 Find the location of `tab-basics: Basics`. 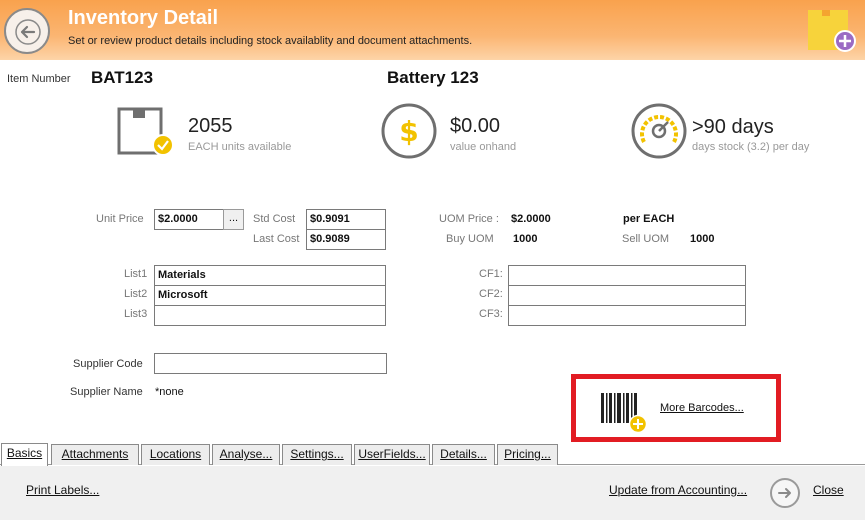

tab-basics: Basics is located at coordinates (24, 454).